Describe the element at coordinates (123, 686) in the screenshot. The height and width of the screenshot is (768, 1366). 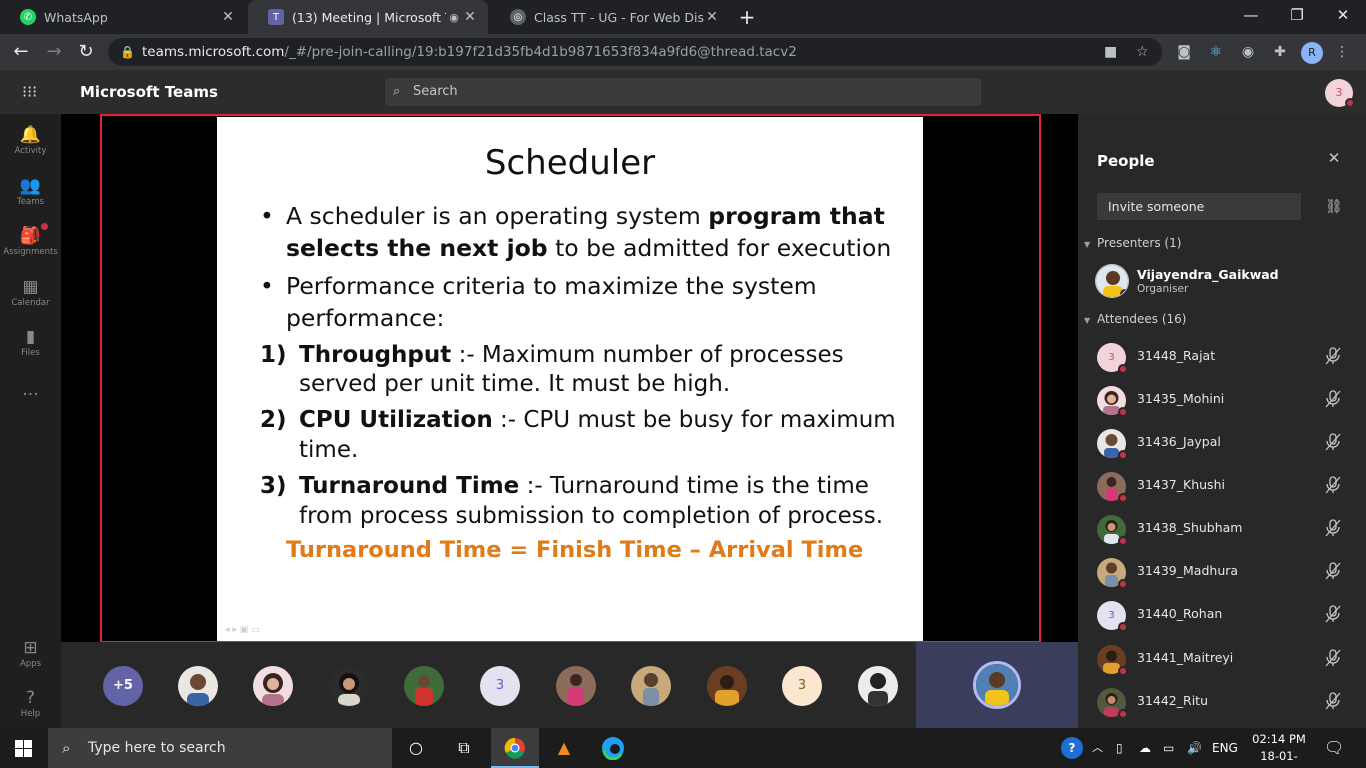
I see `more-participants-button: +5` at that location.